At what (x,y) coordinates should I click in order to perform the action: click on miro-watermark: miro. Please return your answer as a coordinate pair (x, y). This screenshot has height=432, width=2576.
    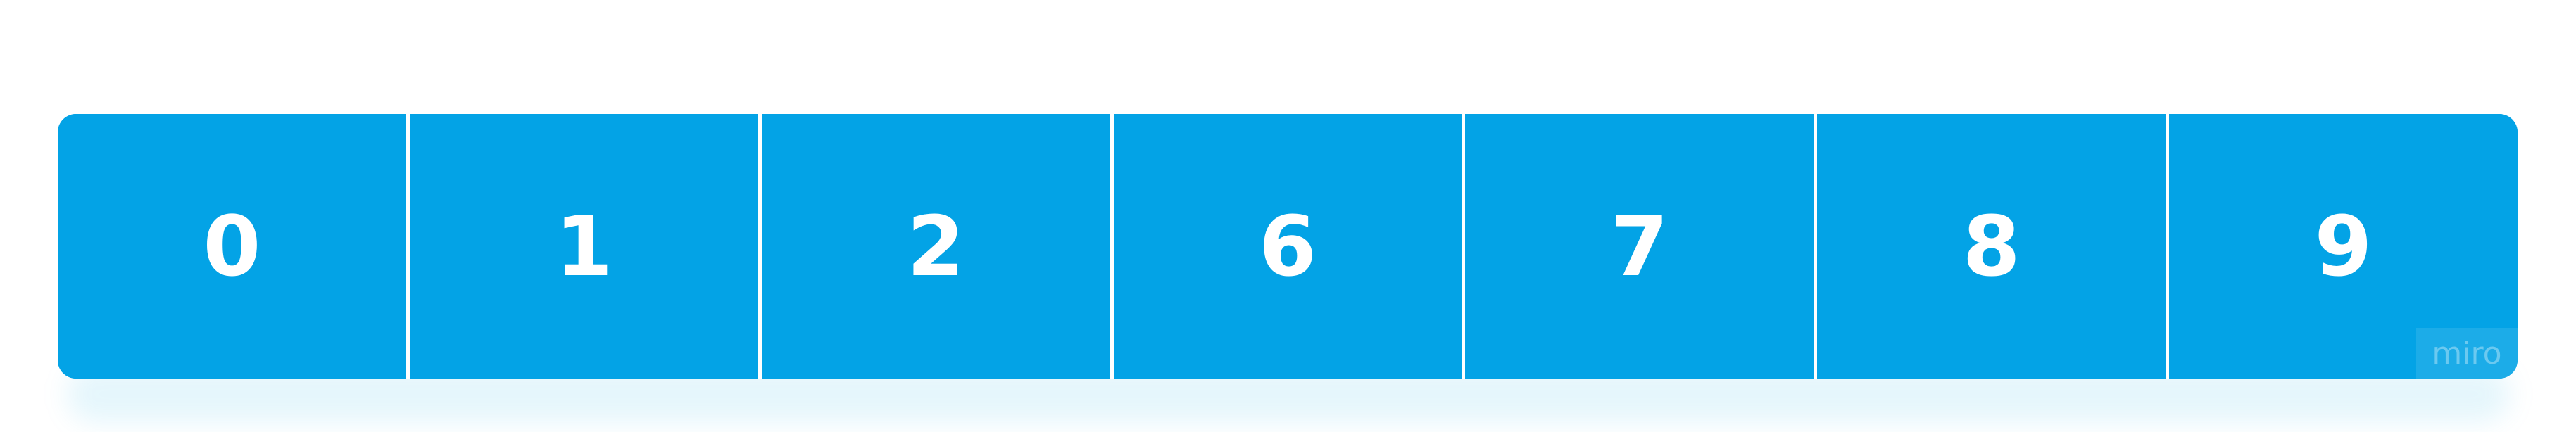
    Looking at the image, I should click on (2467, 353).